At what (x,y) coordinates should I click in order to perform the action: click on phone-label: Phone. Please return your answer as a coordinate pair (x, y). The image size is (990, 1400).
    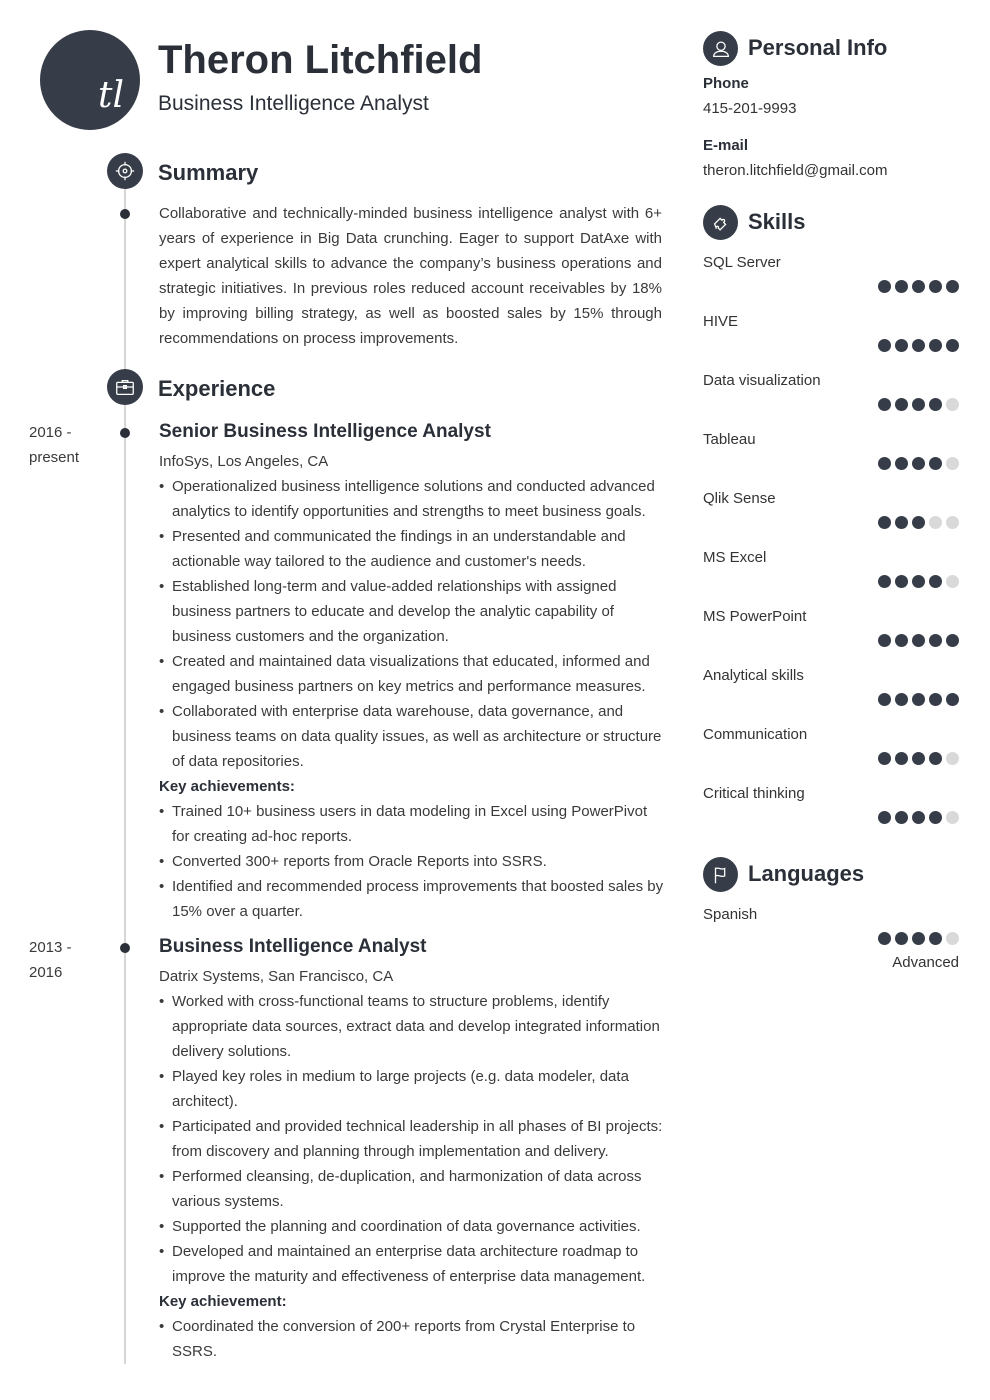
    Looking at the image, I should click on (726, 83).